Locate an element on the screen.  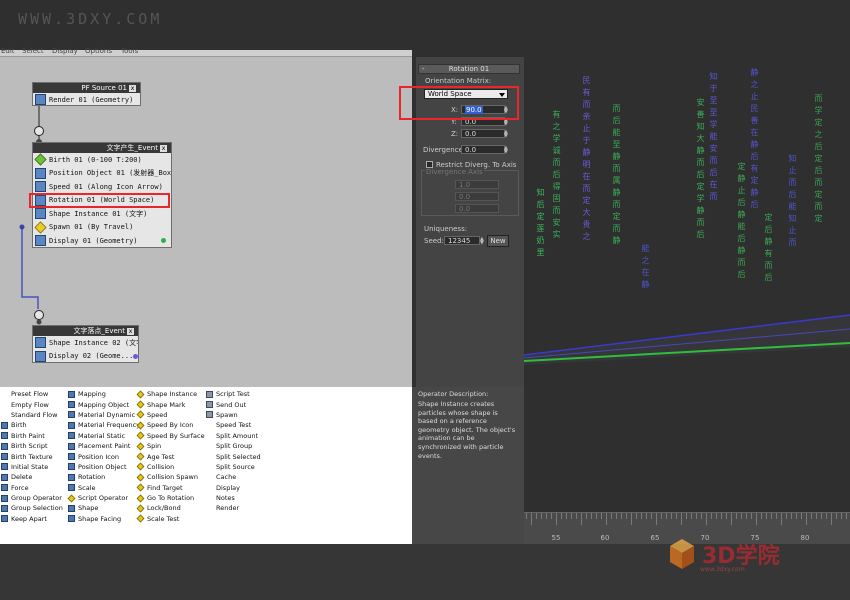
depot-item: Speed By Icon is located at coordinates (170, 425).